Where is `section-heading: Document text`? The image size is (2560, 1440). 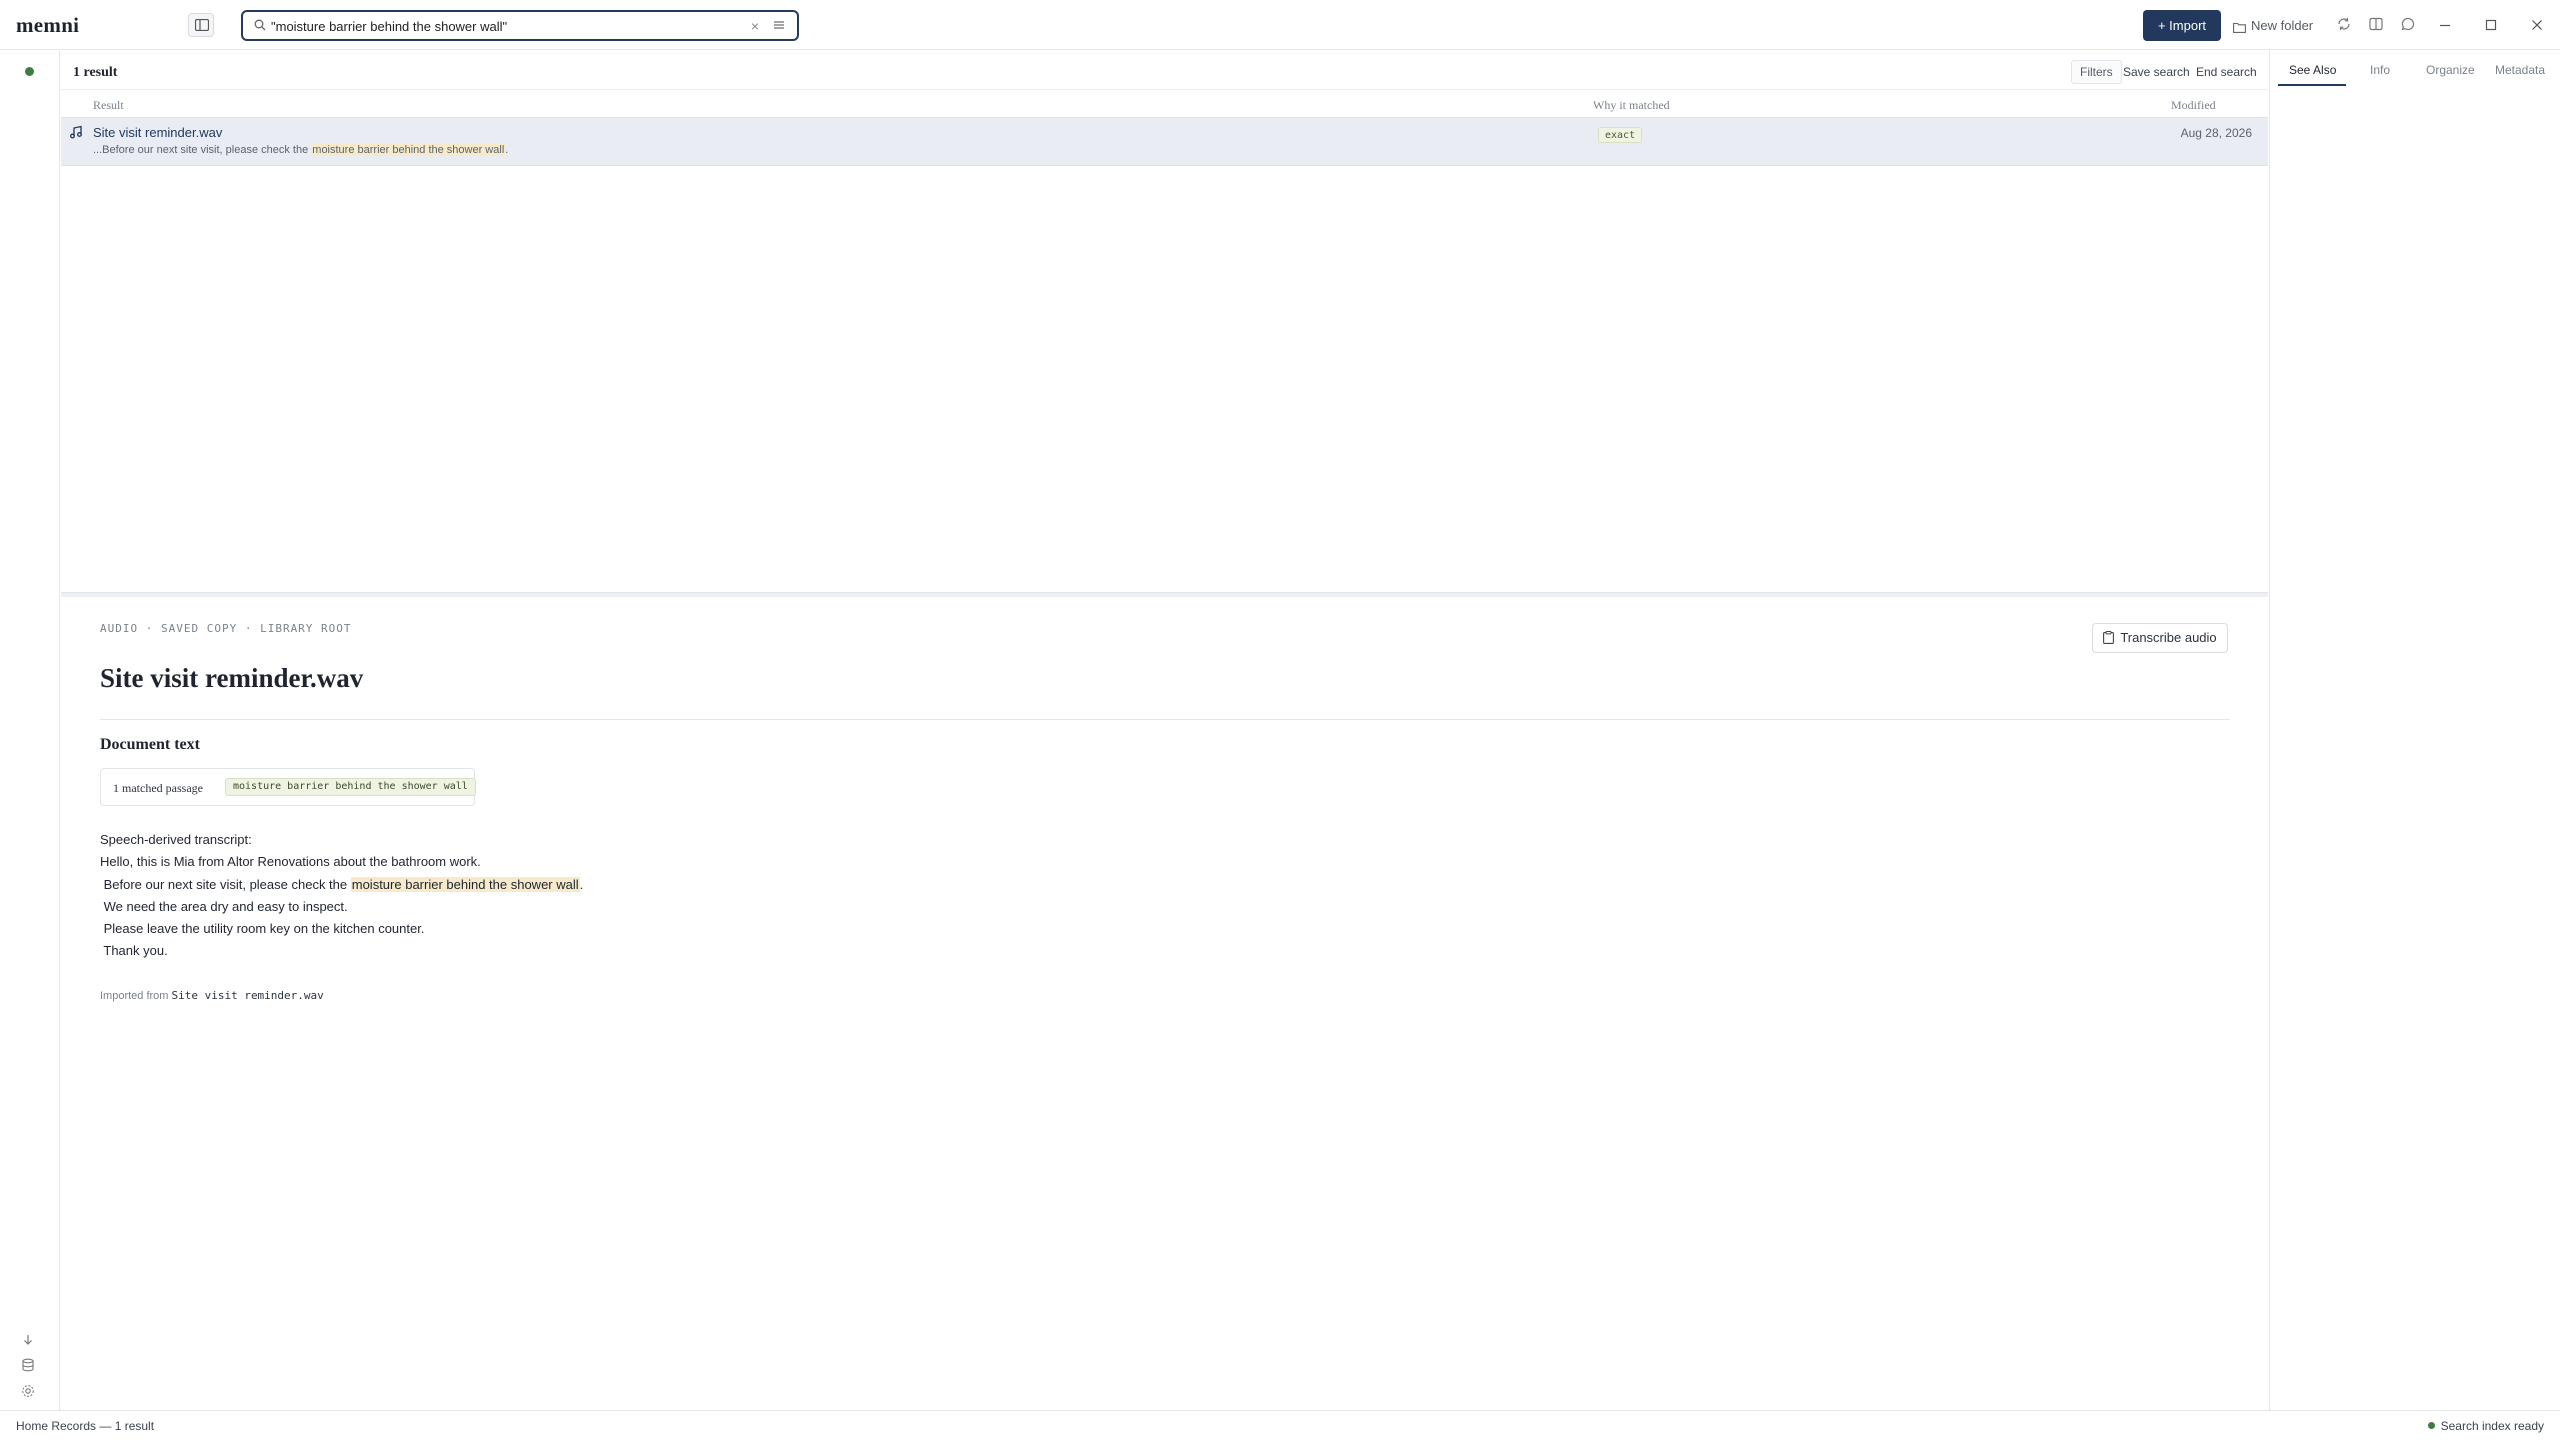
section-heading: Document text is located at coordinates (150, 744).